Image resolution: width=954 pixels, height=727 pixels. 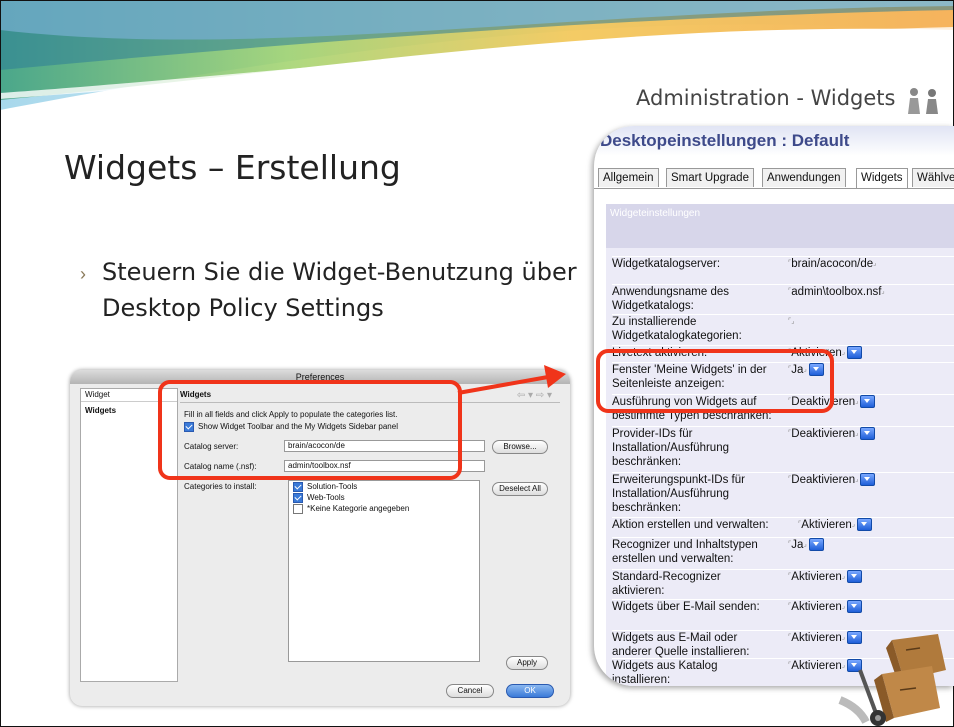 What do you see at coordinates (332, 487) in the screenshot?
I see `category-label: Solution-Tools` at bounding box center [332, 487].